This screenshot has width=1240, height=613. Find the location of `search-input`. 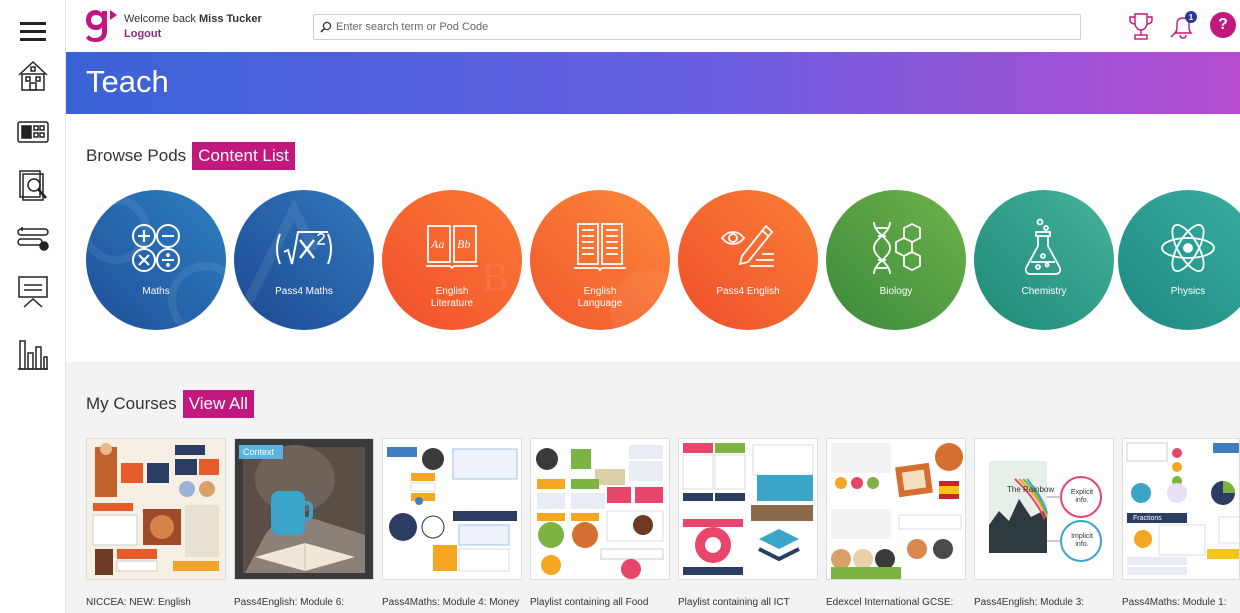

search-input is located at coordinates (706, 27).